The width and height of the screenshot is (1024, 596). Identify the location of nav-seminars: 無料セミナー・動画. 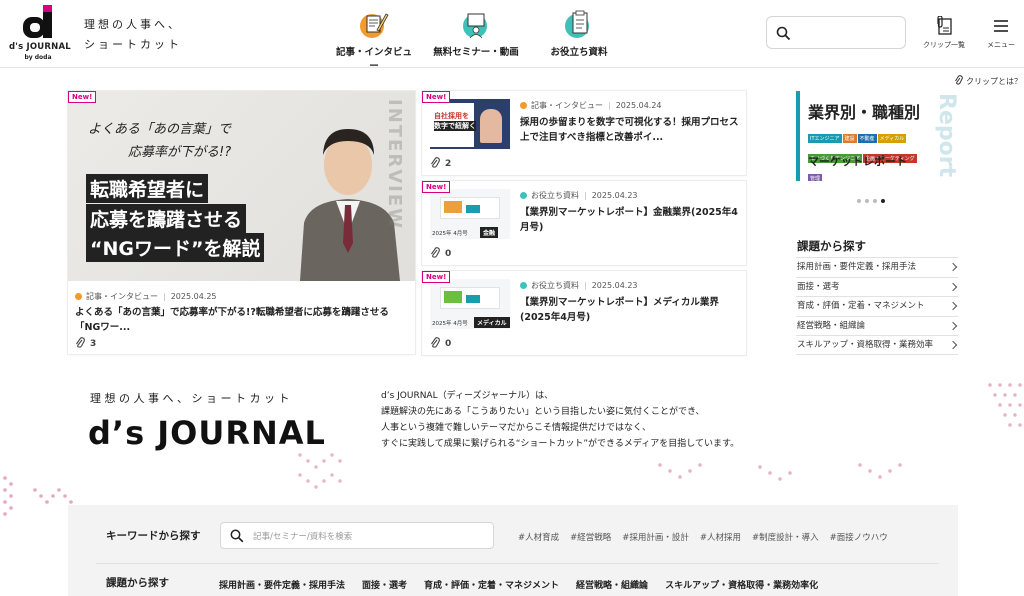
(476, 33).